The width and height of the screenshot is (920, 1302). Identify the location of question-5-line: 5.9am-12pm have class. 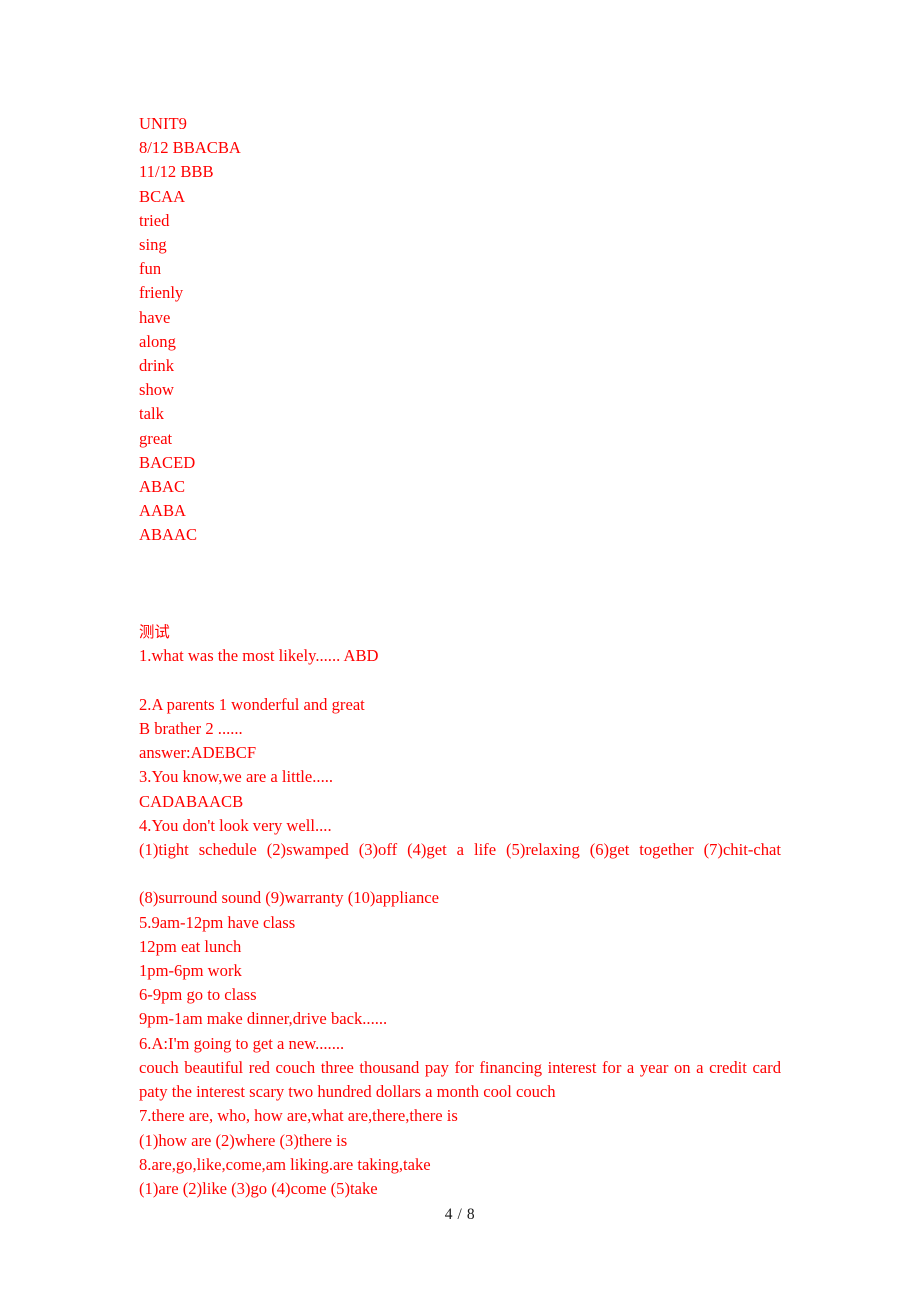
(217, 922).